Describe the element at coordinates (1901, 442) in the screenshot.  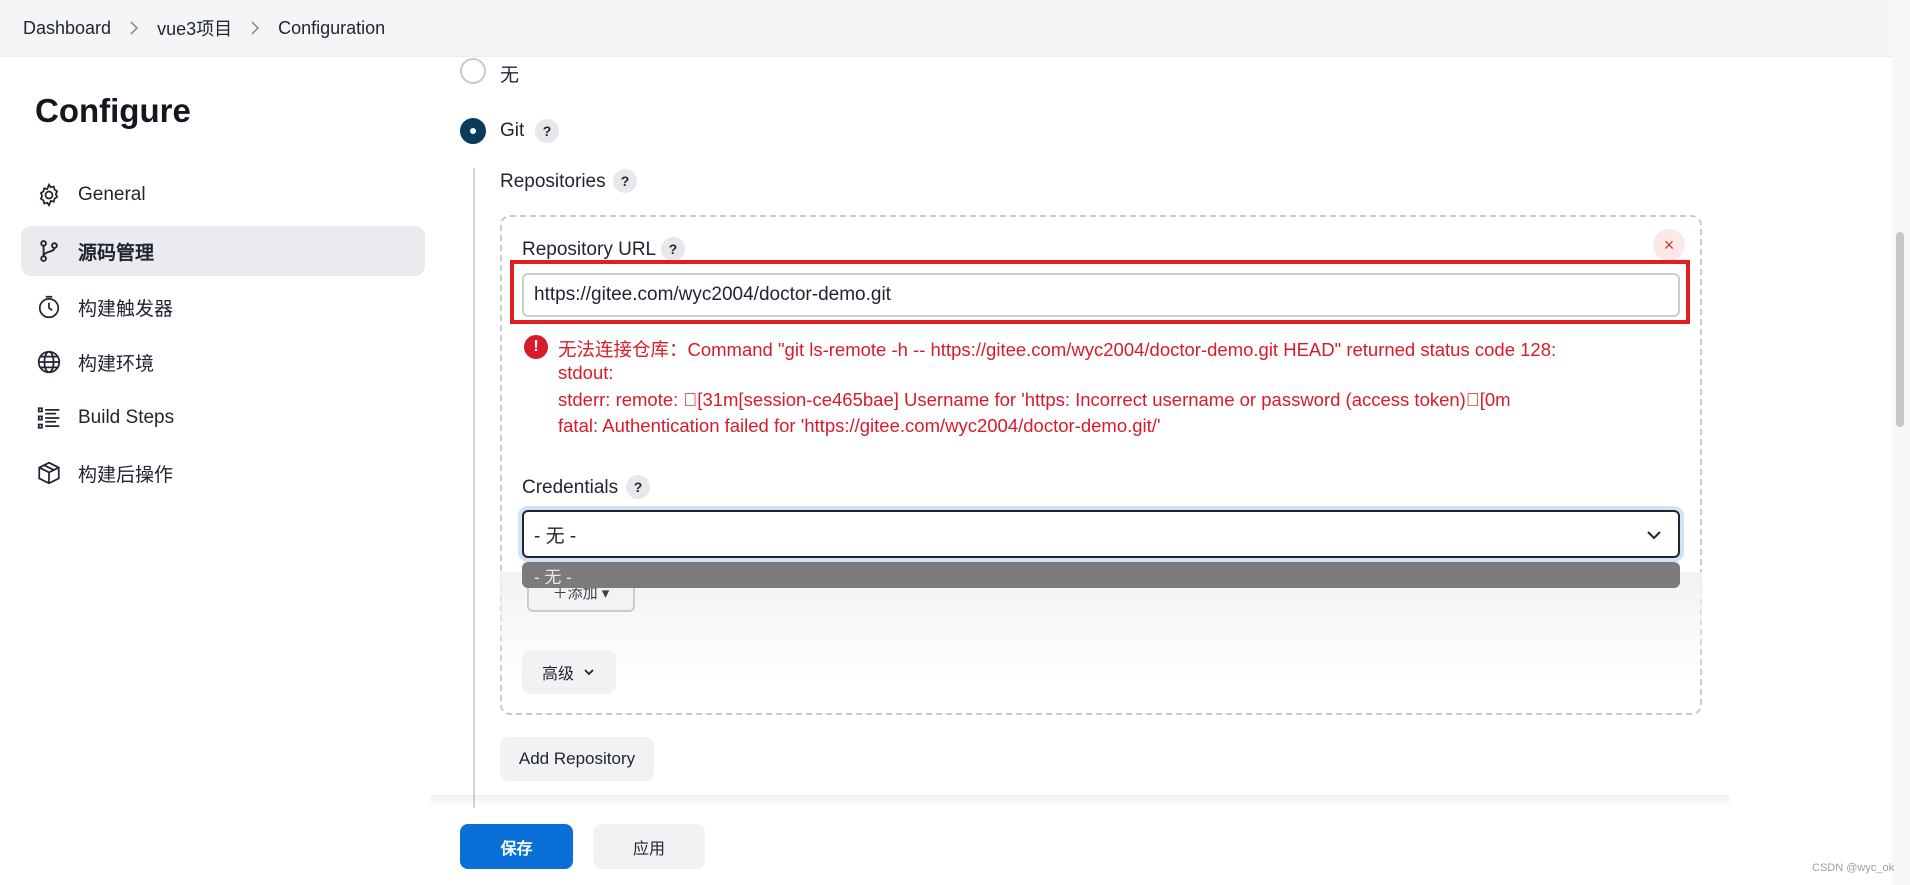
I see `scrollbar-track` at that location.